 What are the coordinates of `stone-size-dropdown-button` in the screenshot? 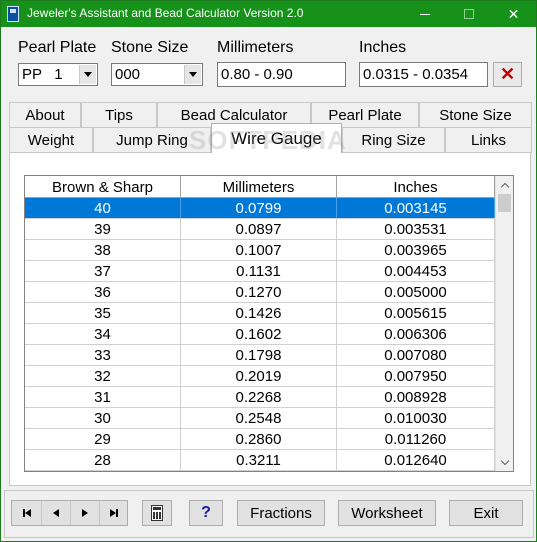 It's located at (192, 74).